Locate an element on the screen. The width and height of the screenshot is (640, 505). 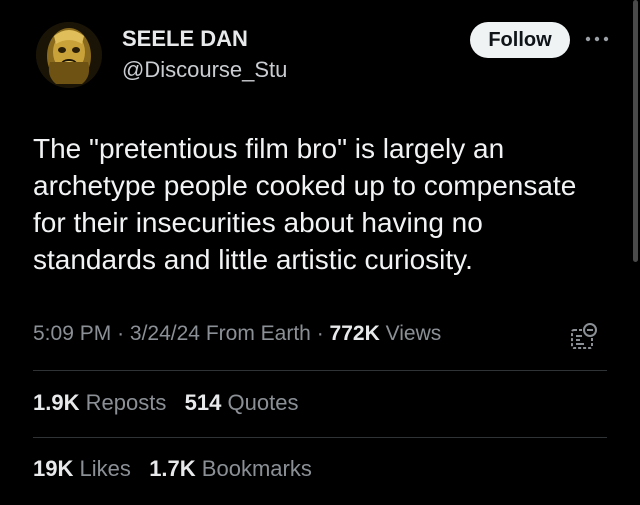
bookmarks-count: 1.7K is located at coordinates (172, 468).